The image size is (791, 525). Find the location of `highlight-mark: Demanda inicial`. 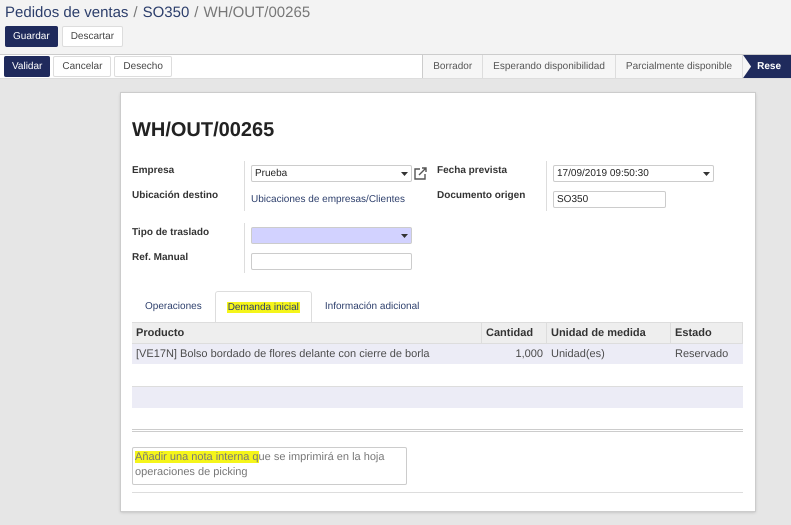

highlight-mark: Demanda inicial is located at coordinates (263, 307).